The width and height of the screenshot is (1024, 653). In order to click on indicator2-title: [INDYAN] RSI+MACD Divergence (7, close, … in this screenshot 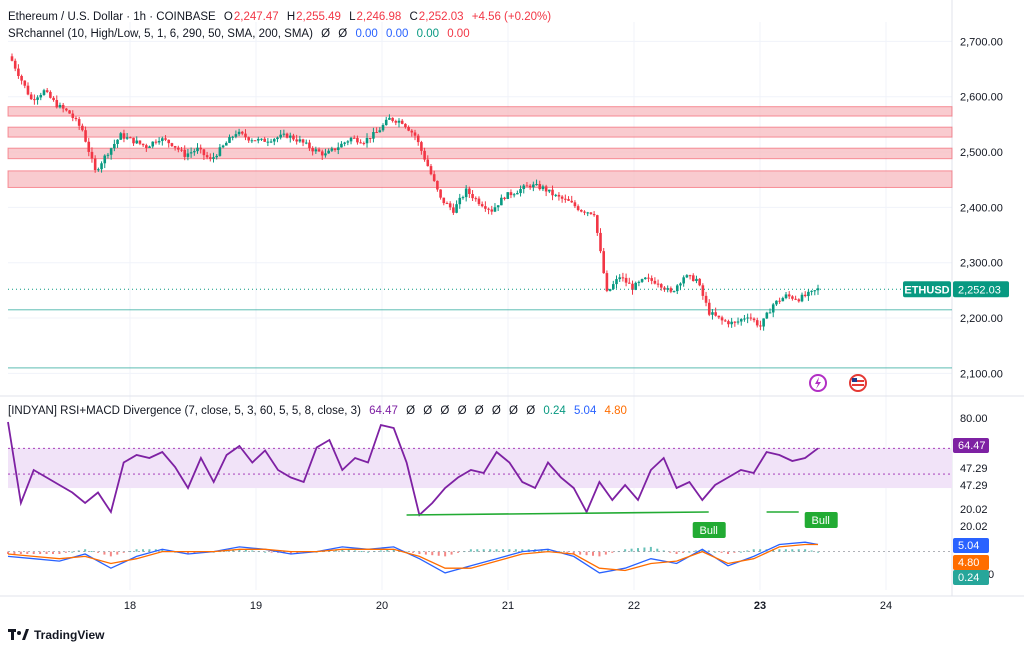, I will do `click(184, 411)`.